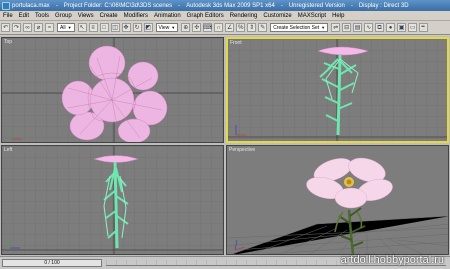  I want to click on menu-animation: Animation, so click(167, 16).